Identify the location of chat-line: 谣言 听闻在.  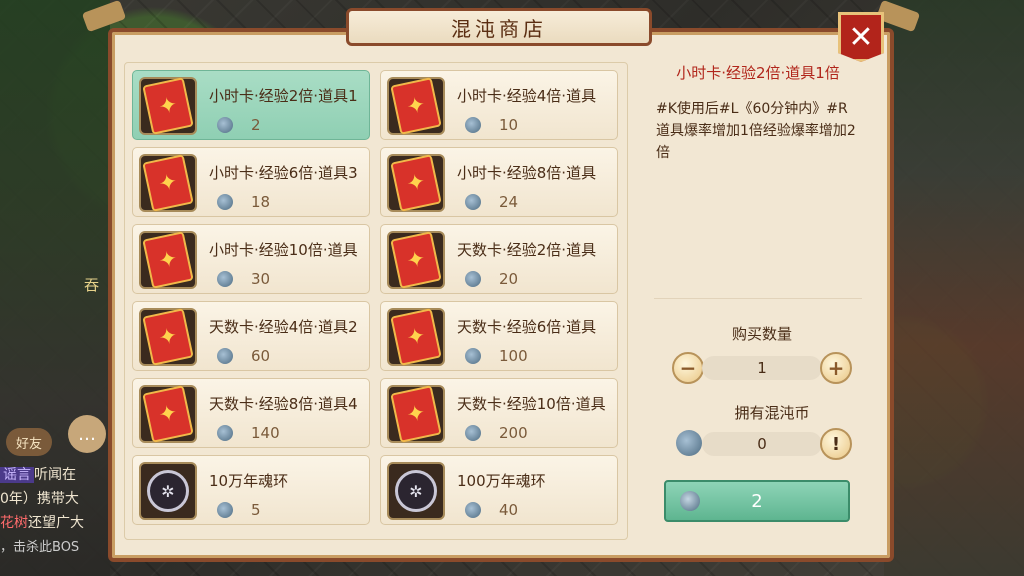
(38, 474).